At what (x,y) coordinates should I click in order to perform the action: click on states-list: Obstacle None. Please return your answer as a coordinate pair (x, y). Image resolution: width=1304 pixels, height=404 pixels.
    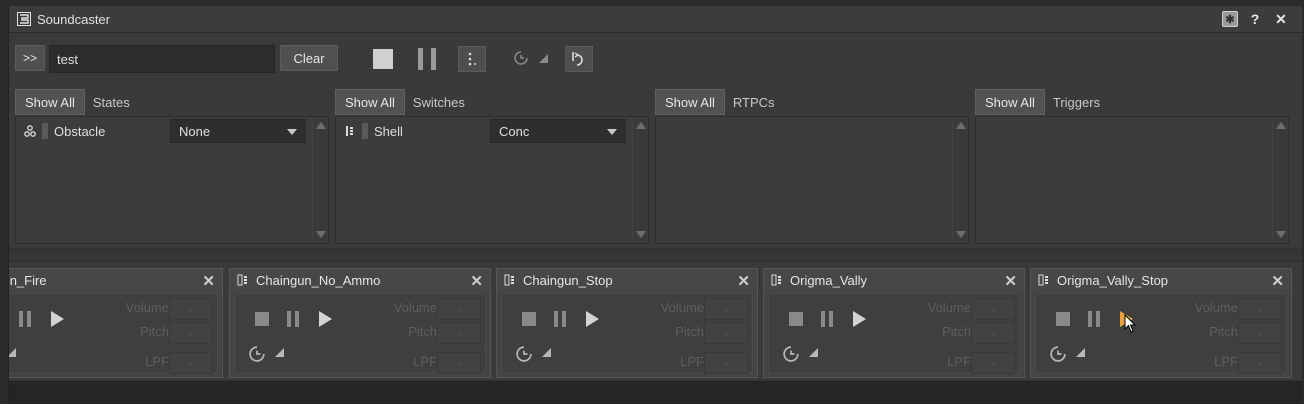
    Looking at the image, I should click on (172, 180).